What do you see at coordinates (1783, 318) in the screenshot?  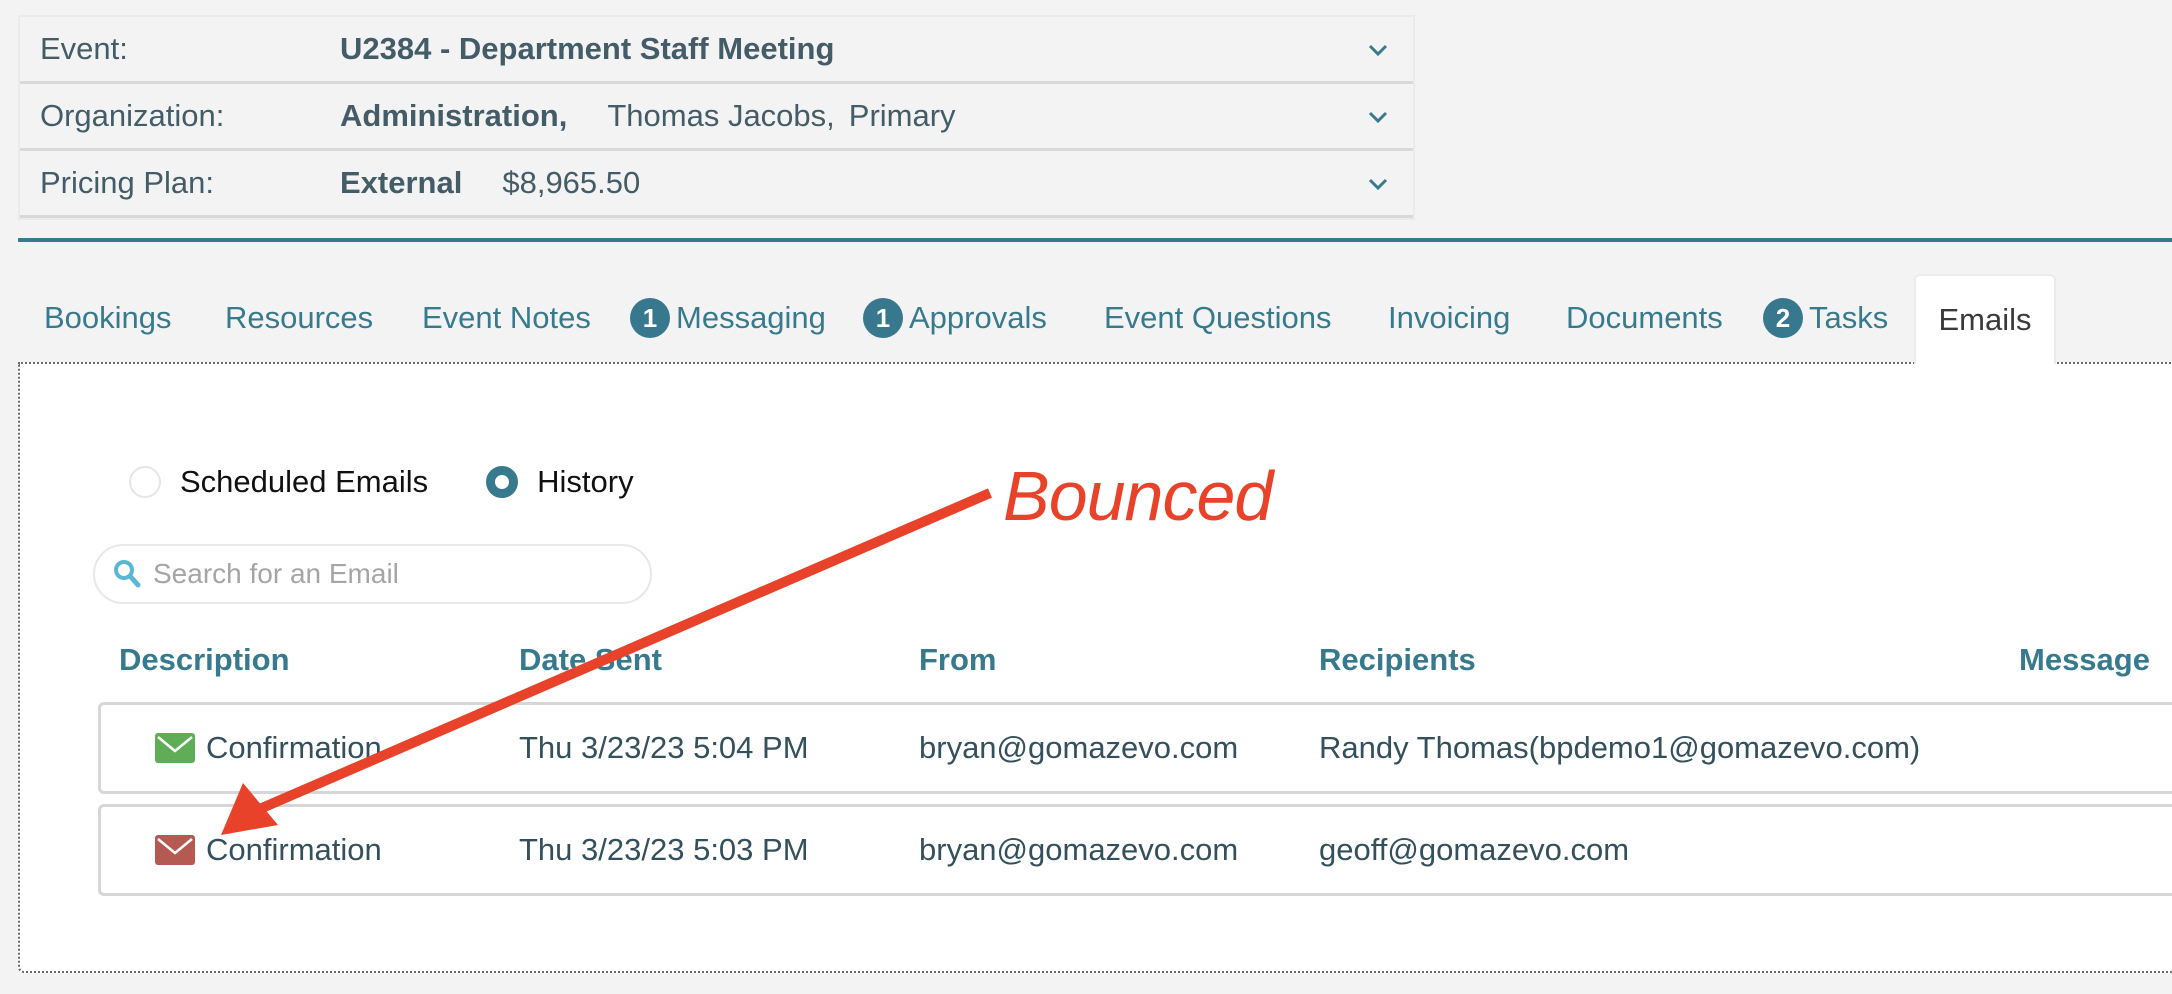 I see `tasks-count-badge: 2` at bounding box center [1783, 318].